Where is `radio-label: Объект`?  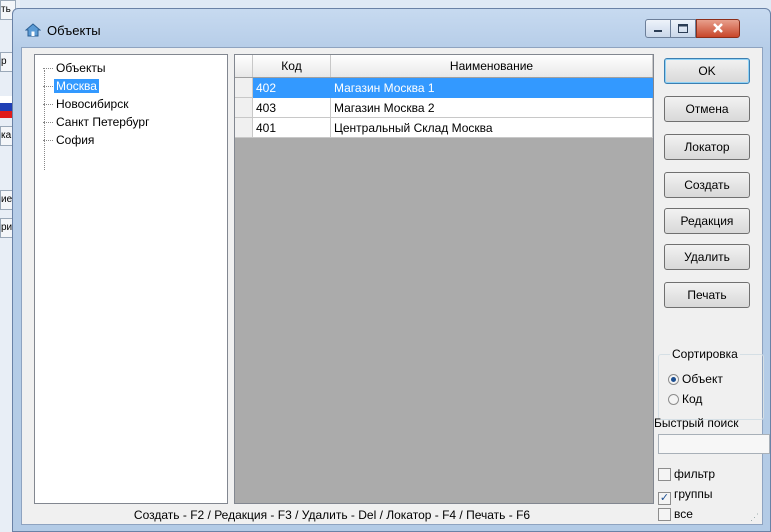 radio-label: Объект is located at coordinates (702, 379).